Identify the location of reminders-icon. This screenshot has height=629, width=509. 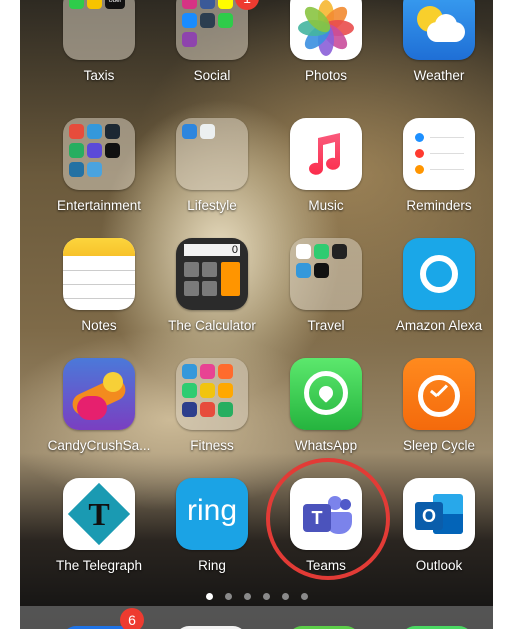
(439, 154).